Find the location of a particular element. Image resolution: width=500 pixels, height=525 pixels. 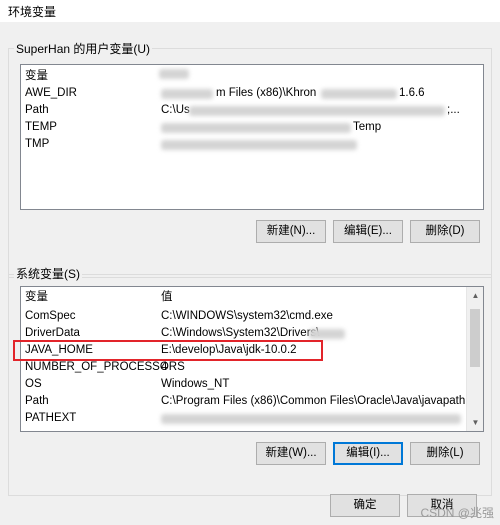

user-delete-button: 删除(D) is located at coordinates (445, 231).